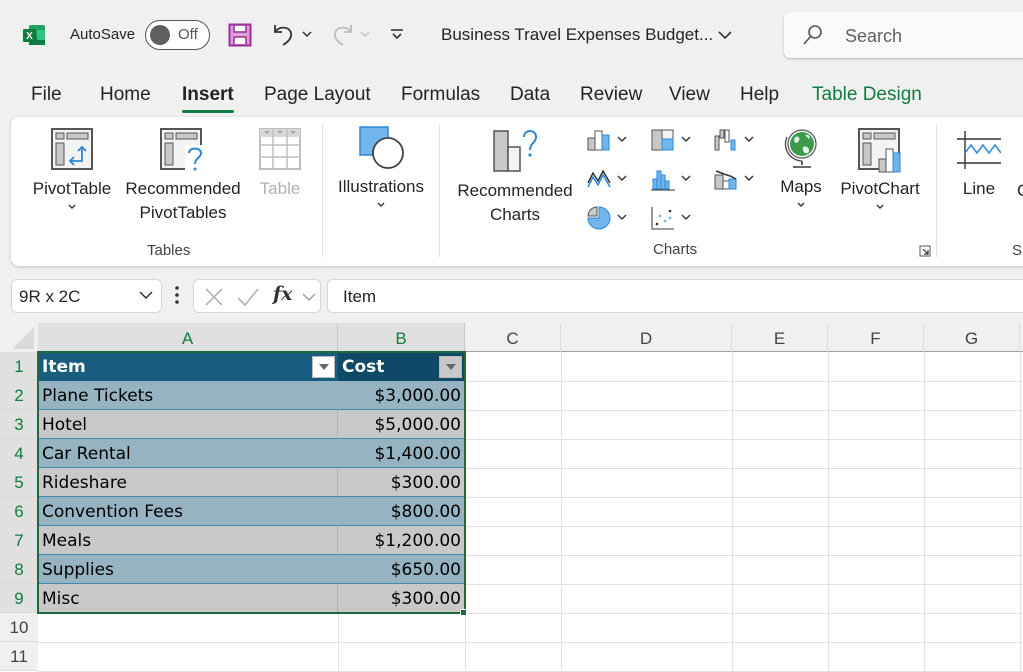 This screenshot has height=672, width=1023. What do you see at coordinates (177, 295) in the screenshot?
I see `more-options-icon` at bounding box center [177, 295].